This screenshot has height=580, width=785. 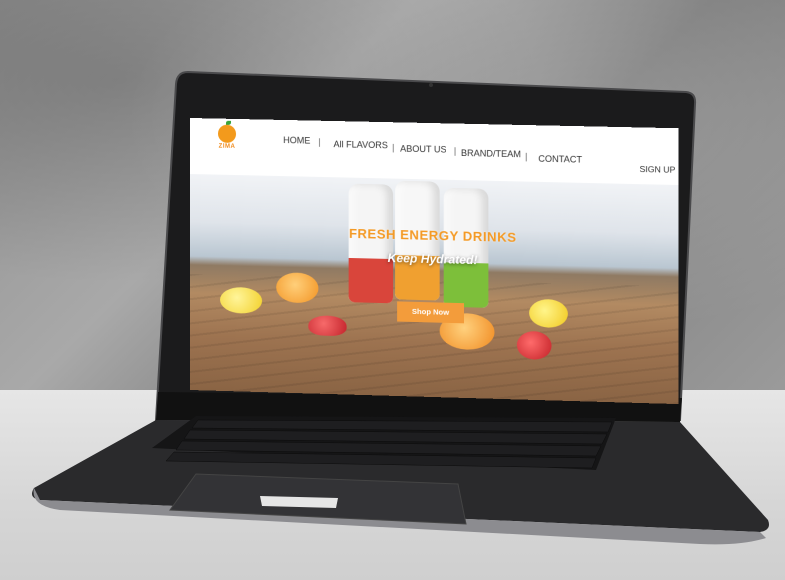 I want to click on brand-logo-text: ZIMA, so click(x=227, y=146).